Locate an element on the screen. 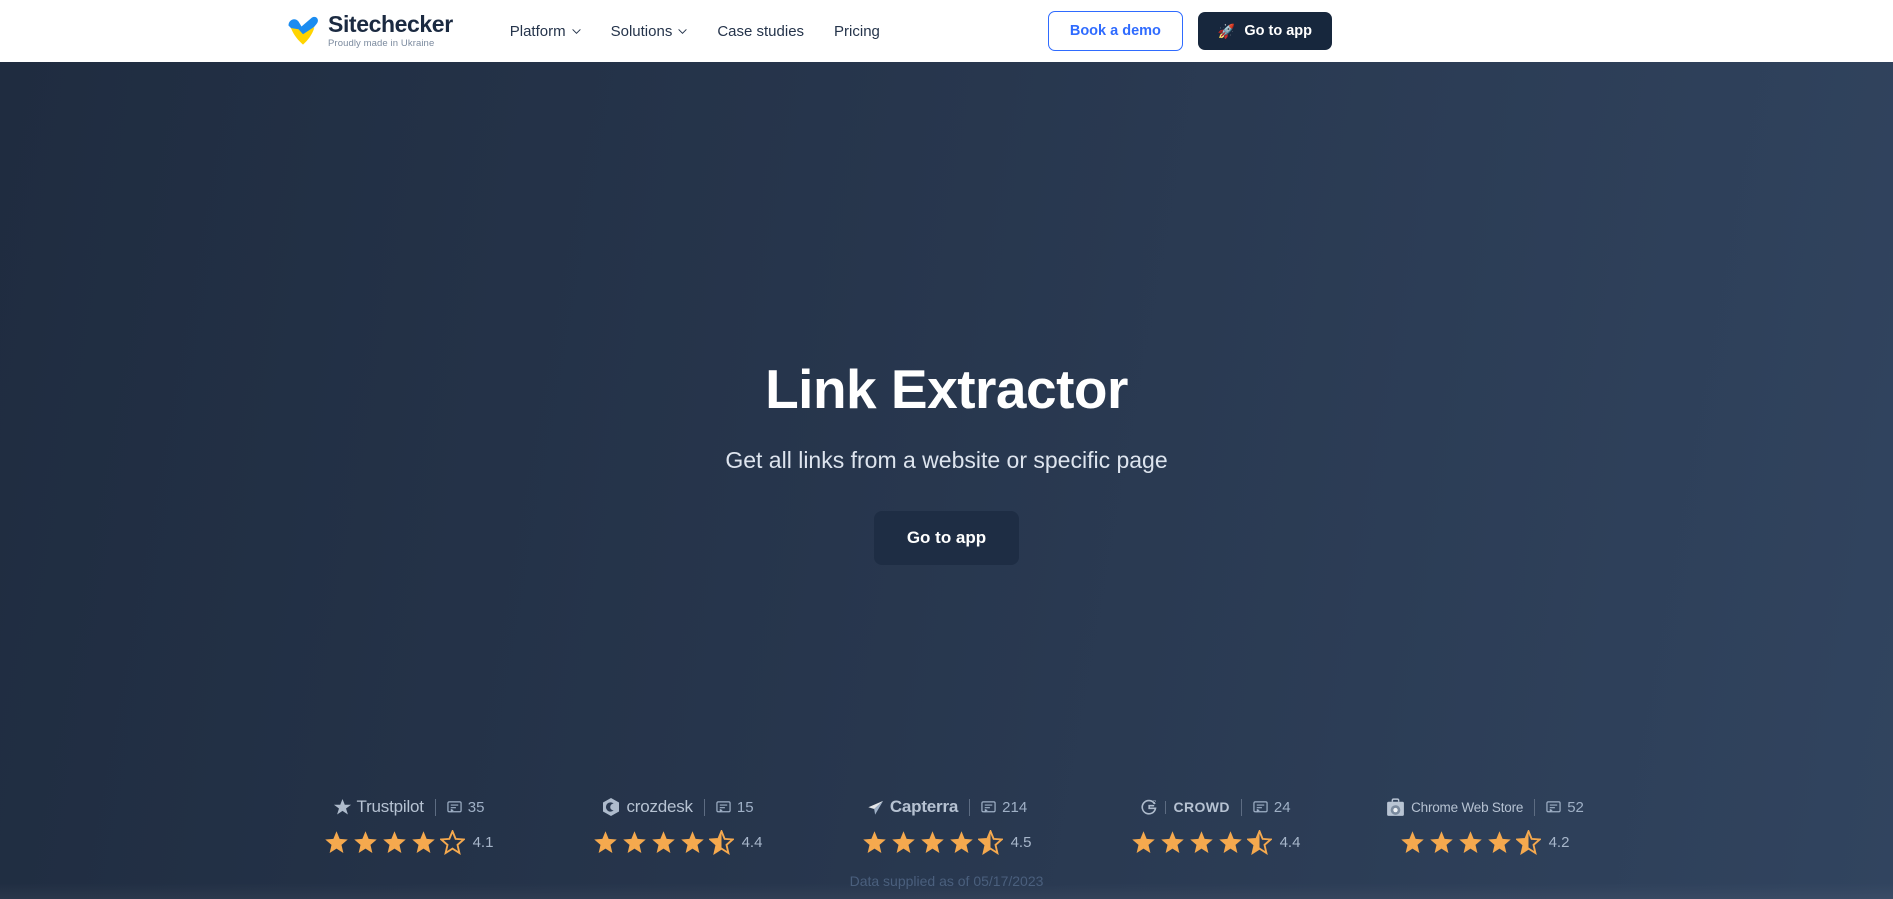 This screenshot has width=1893, height=899. nav-item-case-studies: Case studies is located at coordinates (760, 31).